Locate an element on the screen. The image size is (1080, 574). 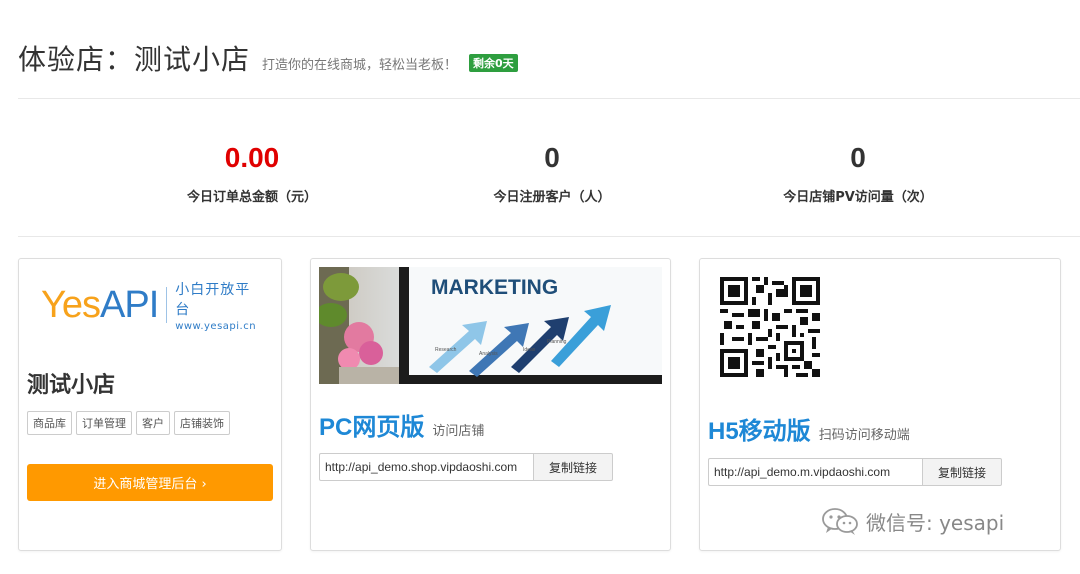
logo-subtext: 小白开放平台 www.yesapi.cn is located at coordinates (216, 306).